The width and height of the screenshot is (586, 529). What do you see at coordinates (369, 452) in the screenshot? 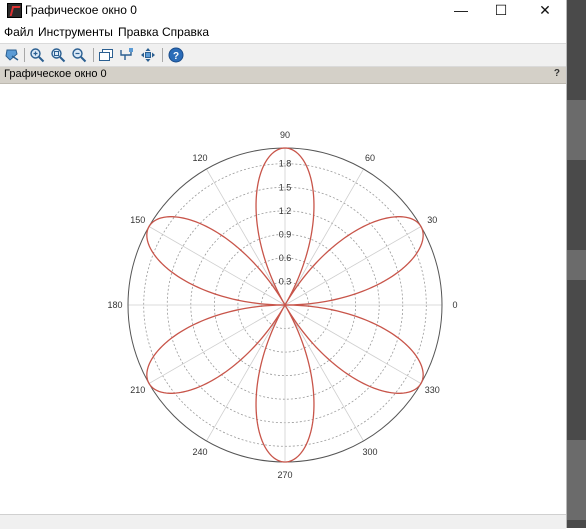
I see `angle-tick-label: 300` at bounding box center [369, 452].